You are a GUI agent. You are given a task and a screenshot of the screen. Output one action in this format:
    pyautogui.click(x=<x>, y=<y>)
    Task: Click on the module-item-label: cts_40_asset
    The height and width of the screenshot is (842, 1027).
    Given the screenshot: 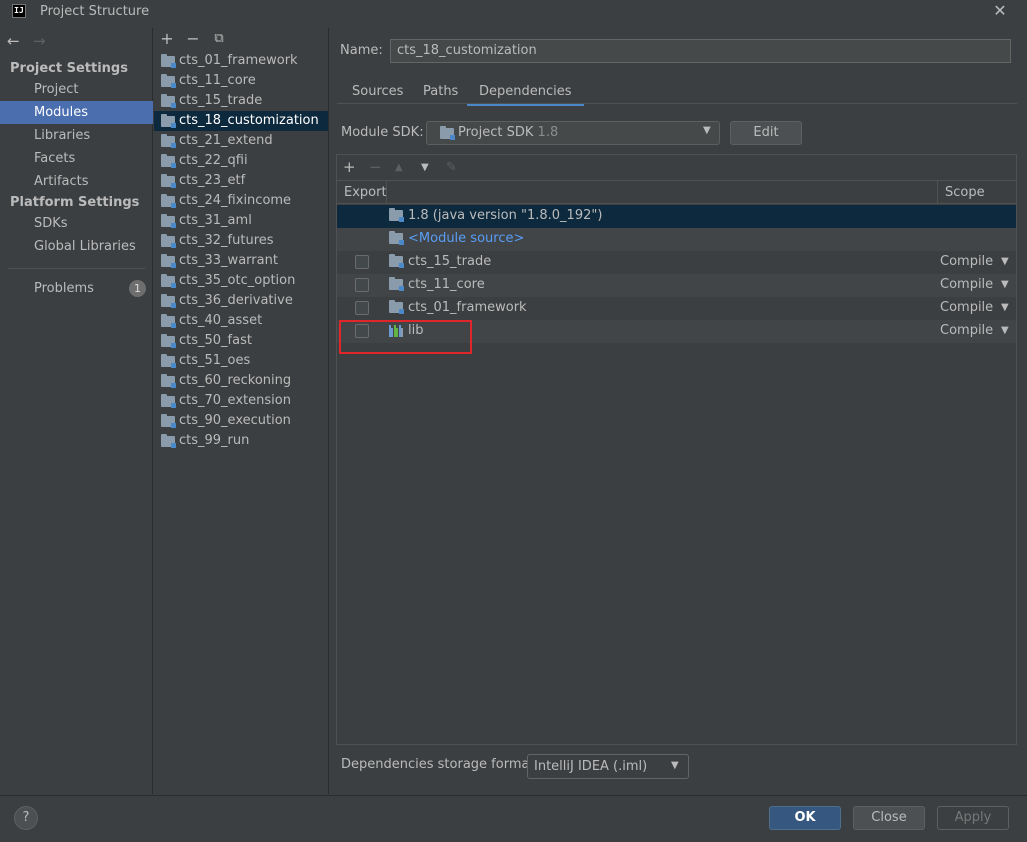 What is the action you would take?
    pyautogui.click(x=221, y=320)
    